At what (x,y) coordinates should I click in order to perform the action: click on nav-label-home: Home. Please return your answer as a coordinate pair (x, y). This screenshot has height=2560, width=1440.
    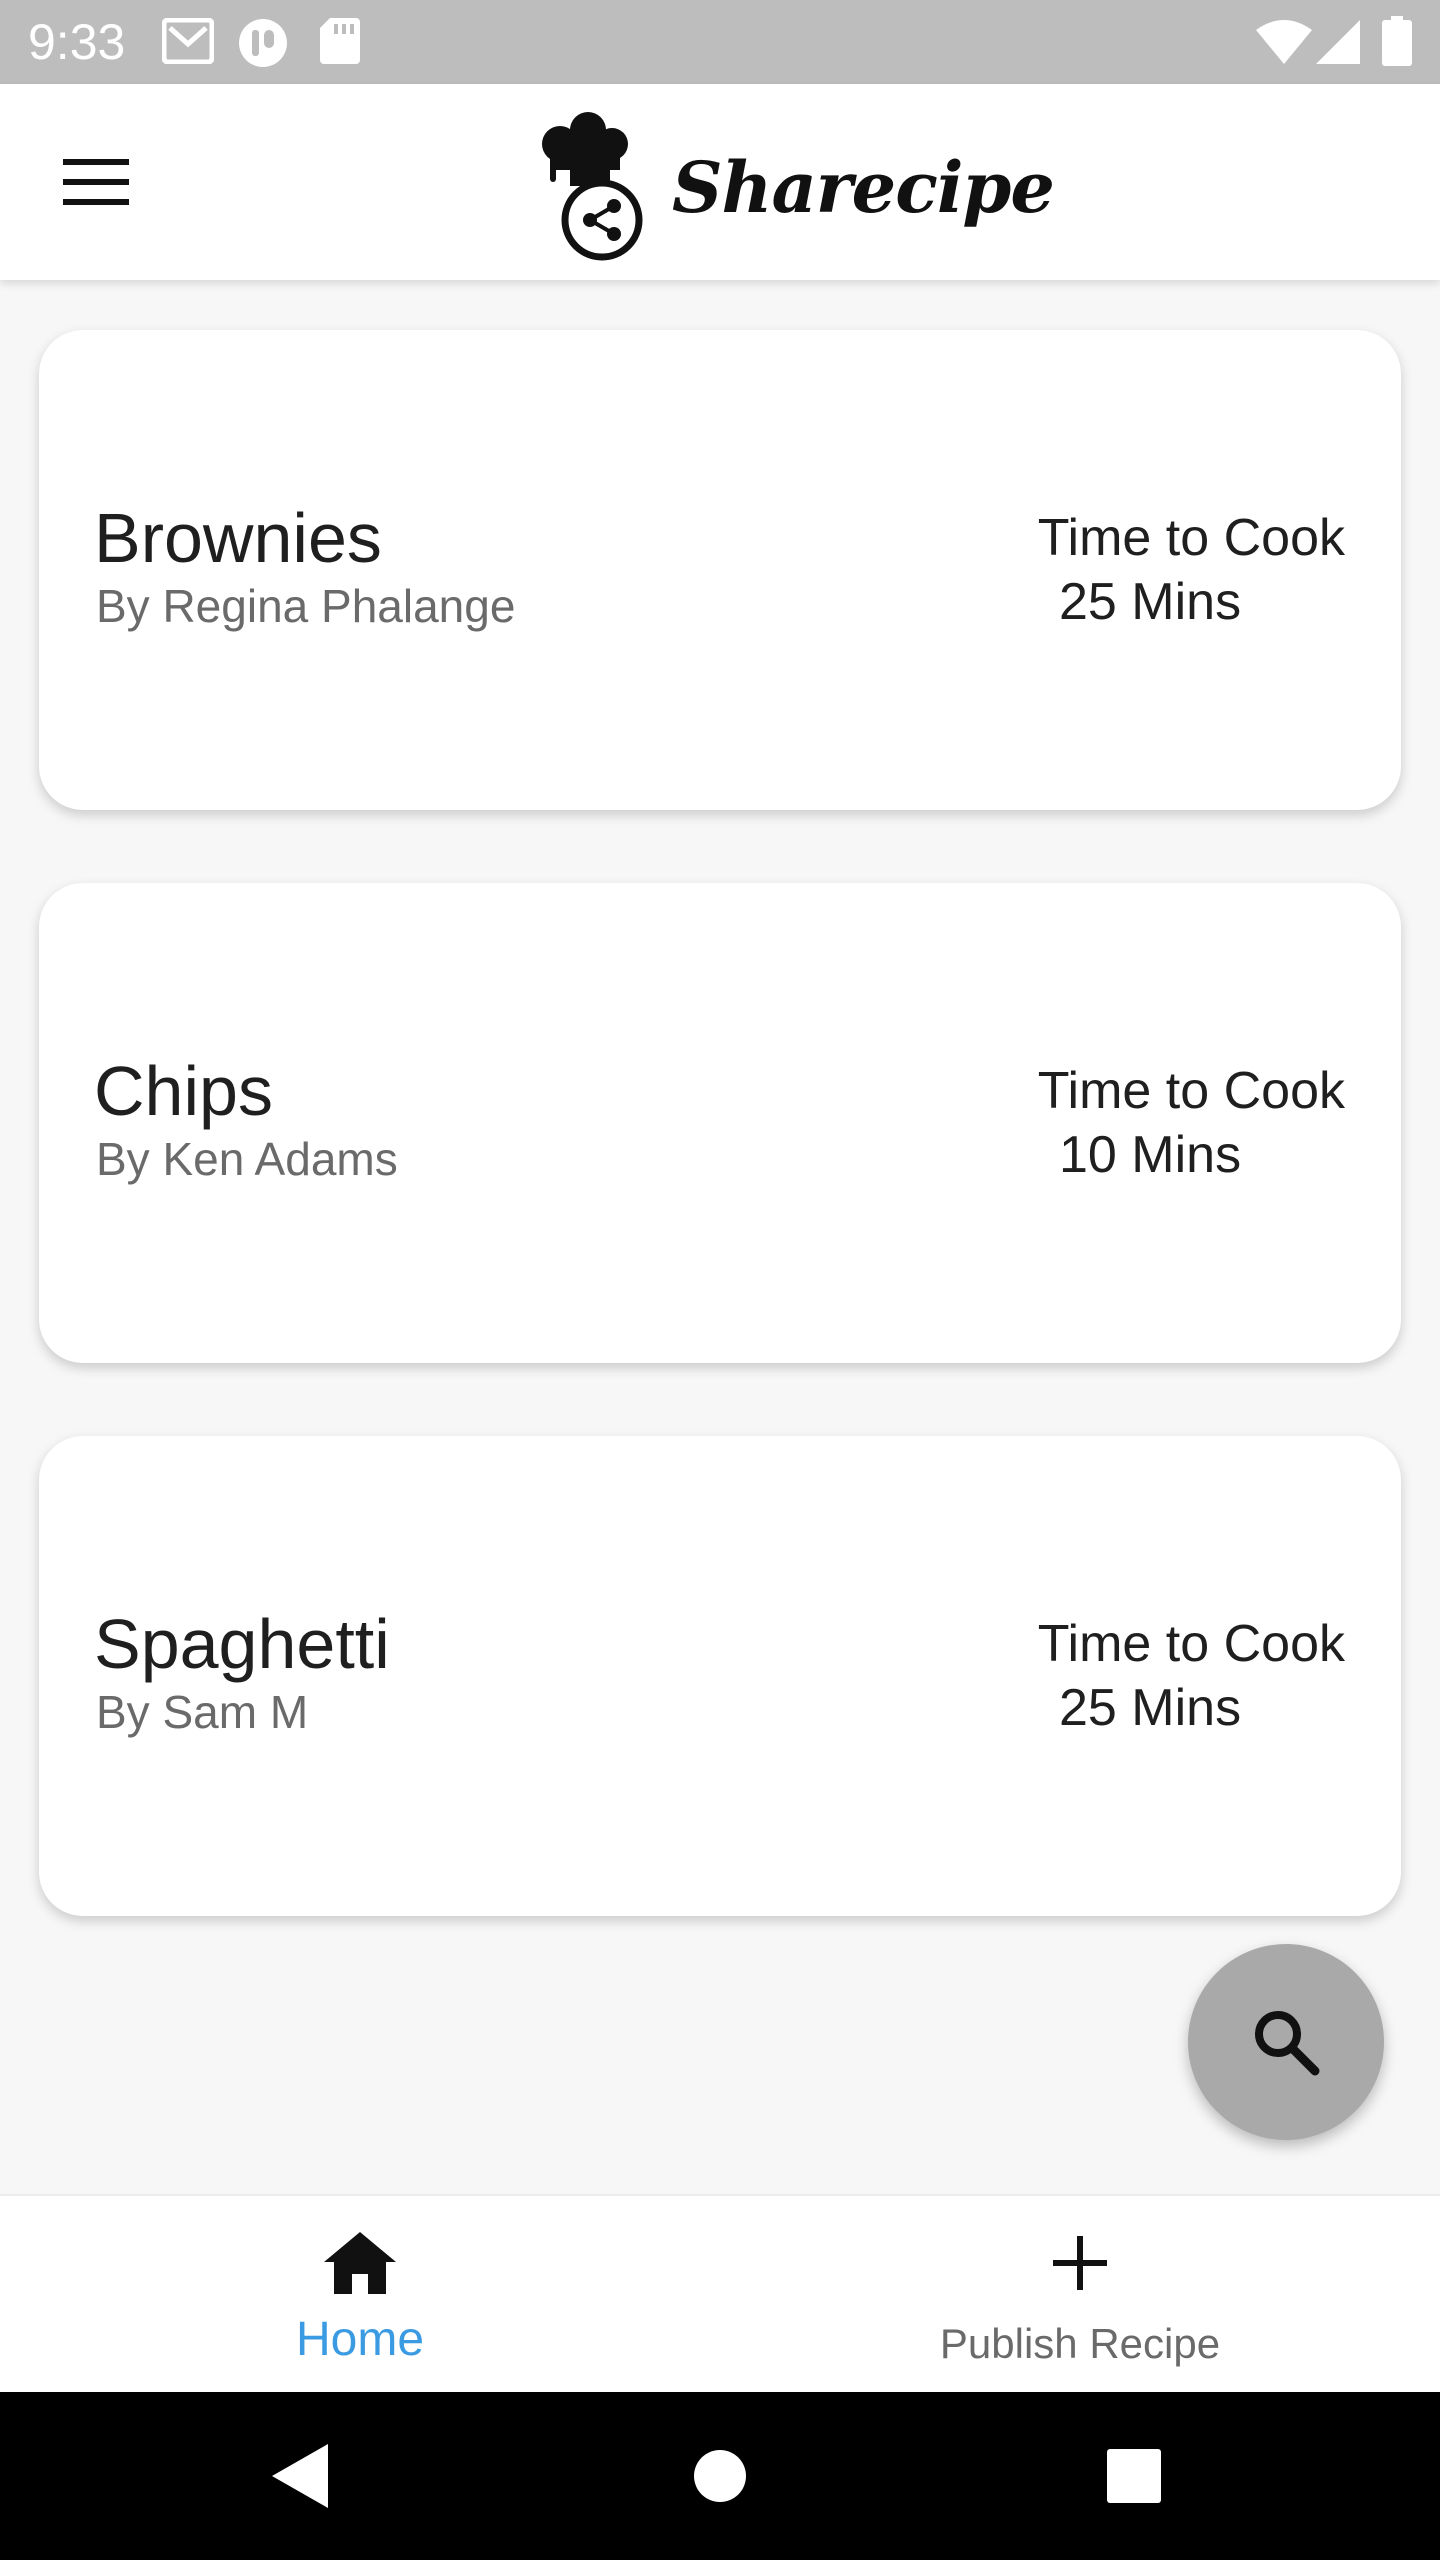
    Looking at the image, I should click on (360, 2339).